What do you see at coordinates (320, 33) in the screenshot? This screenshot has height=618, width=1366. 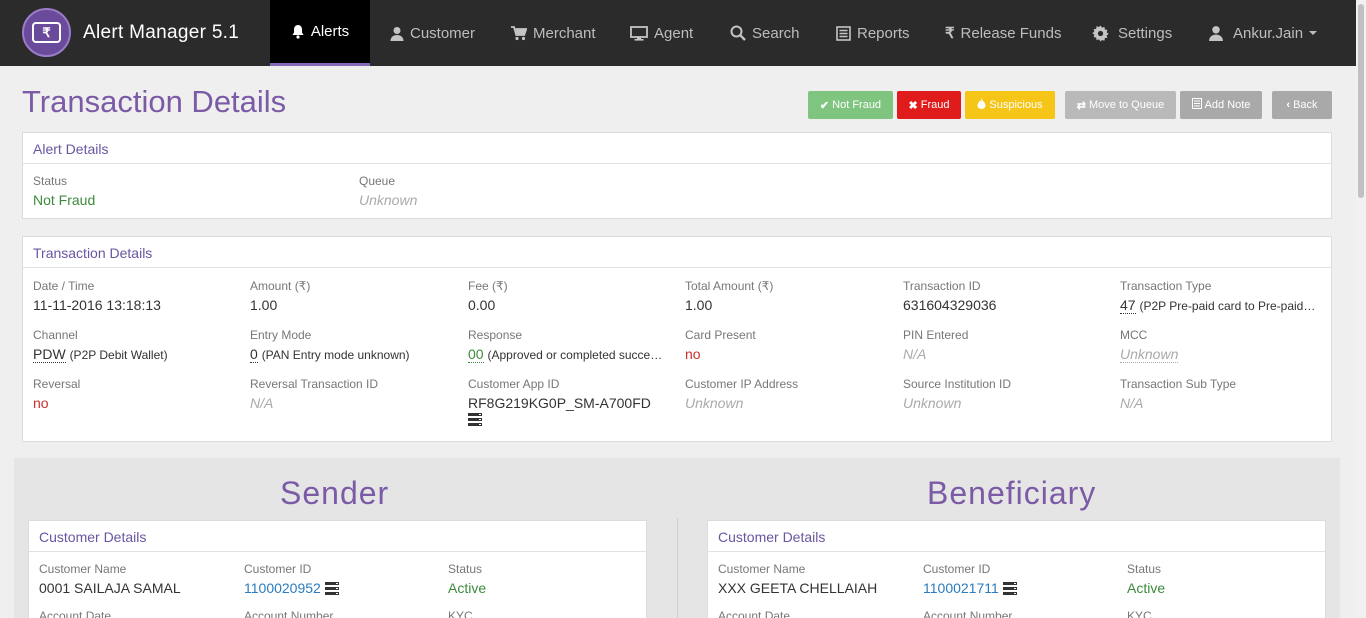 I see `nav-alerts: Alerts` at bounding box center [320, 33].